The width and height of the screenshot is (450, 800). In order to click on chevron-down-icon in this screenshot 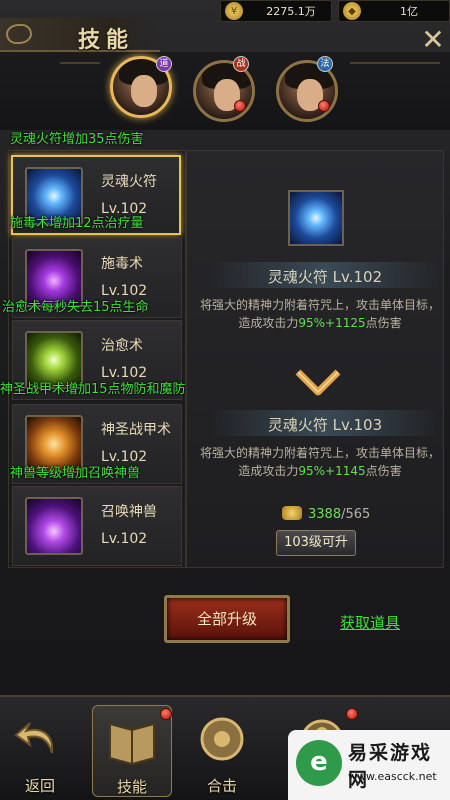, I will do `click(318, 382)`.